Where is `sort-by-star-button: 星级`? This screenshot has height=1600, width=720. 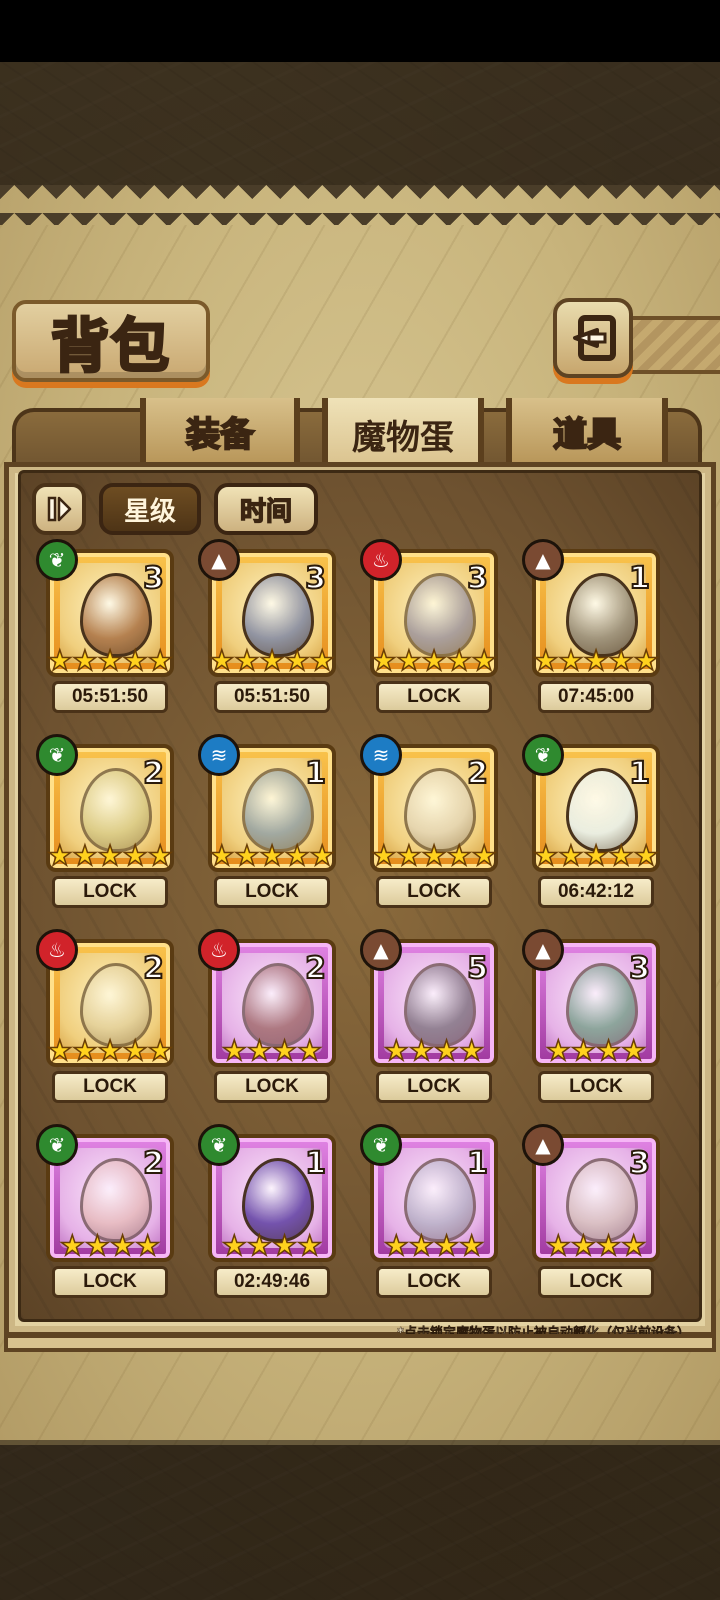 sort-by-star-button: 星级 is located at coordinates (150, 509).